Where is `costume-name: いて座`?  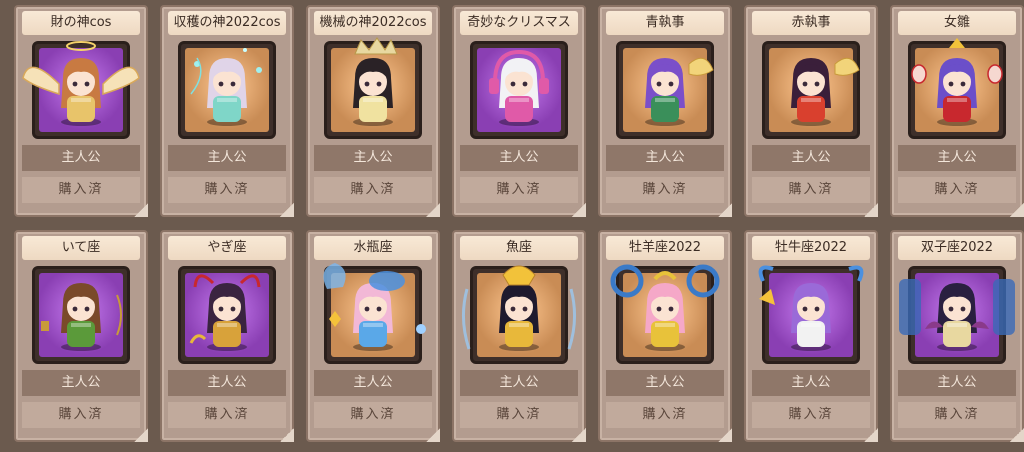 costume-name: いて座 is located at coordinates (81, 248).